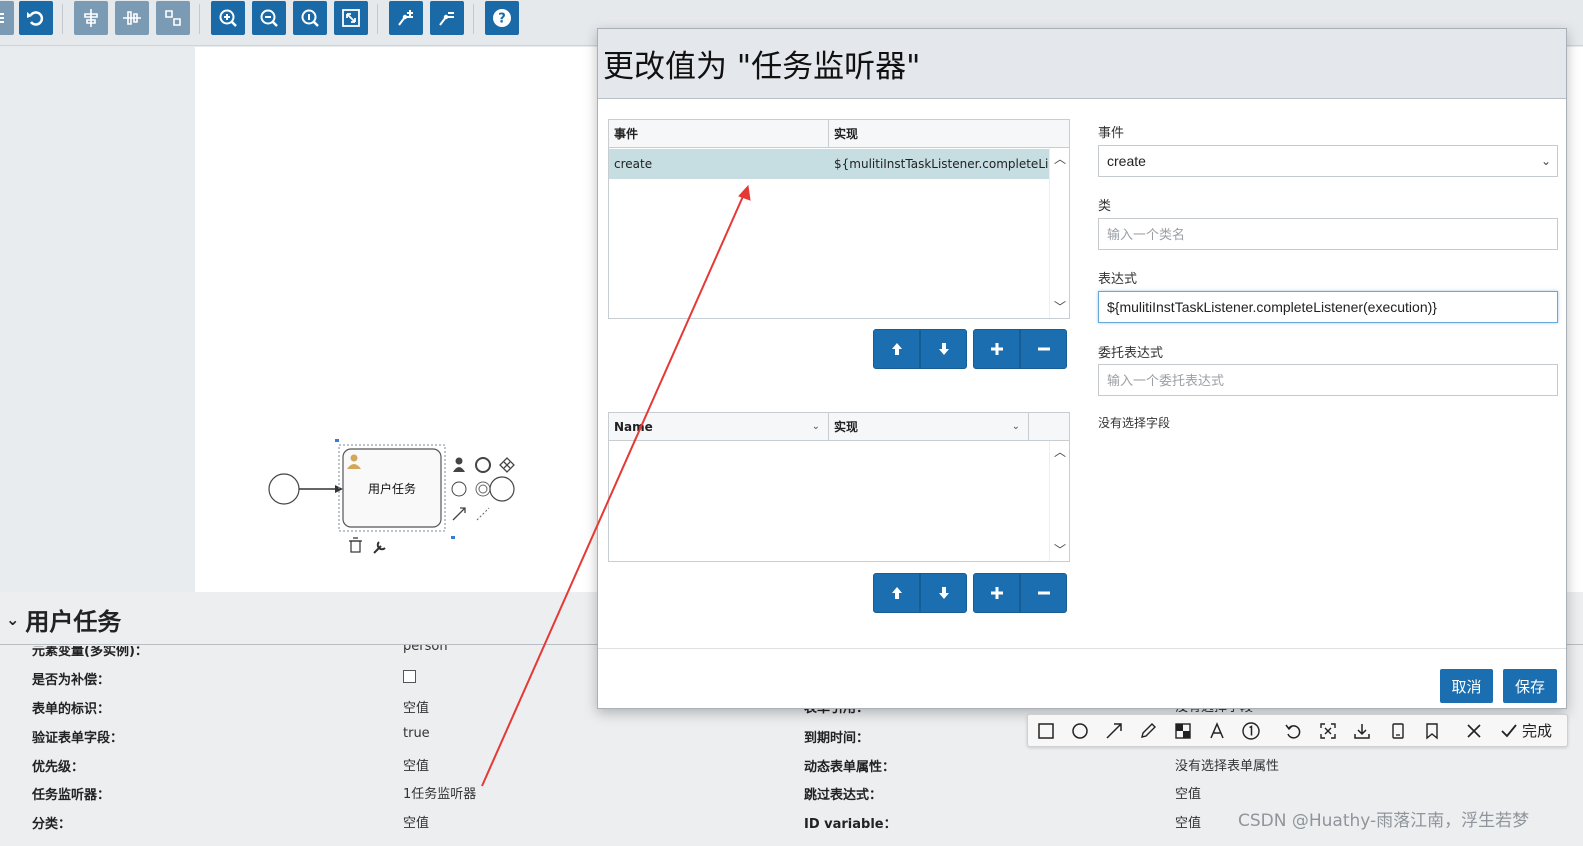  I want to click on download-icon, so click(1362, 731).